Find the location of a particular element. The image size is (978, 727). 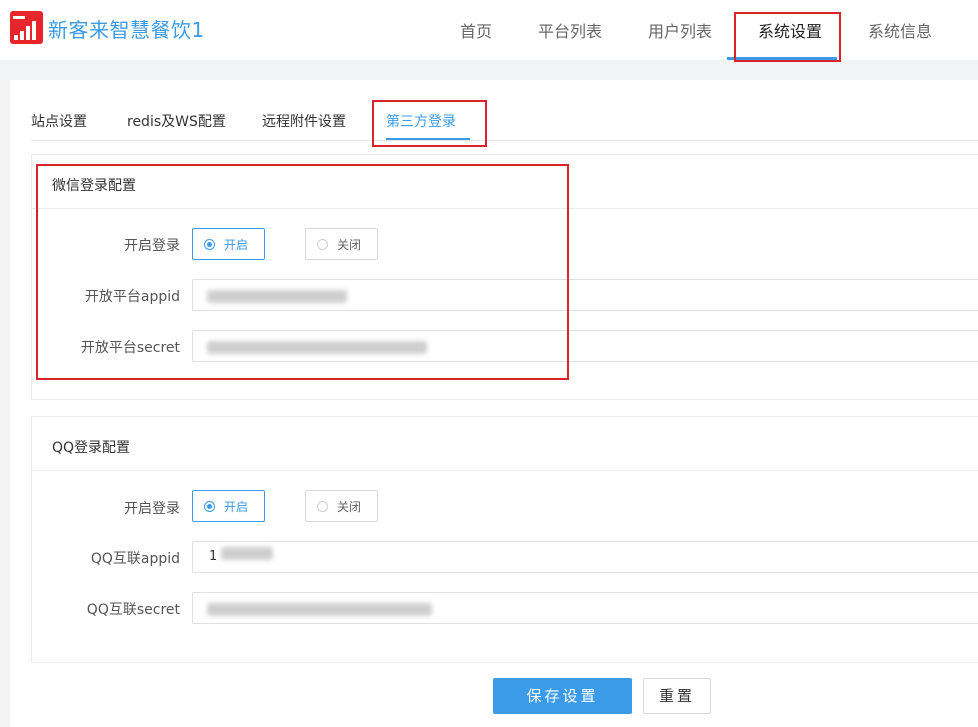

qq-appid-input: 1 is located at coordinates (585, 557).